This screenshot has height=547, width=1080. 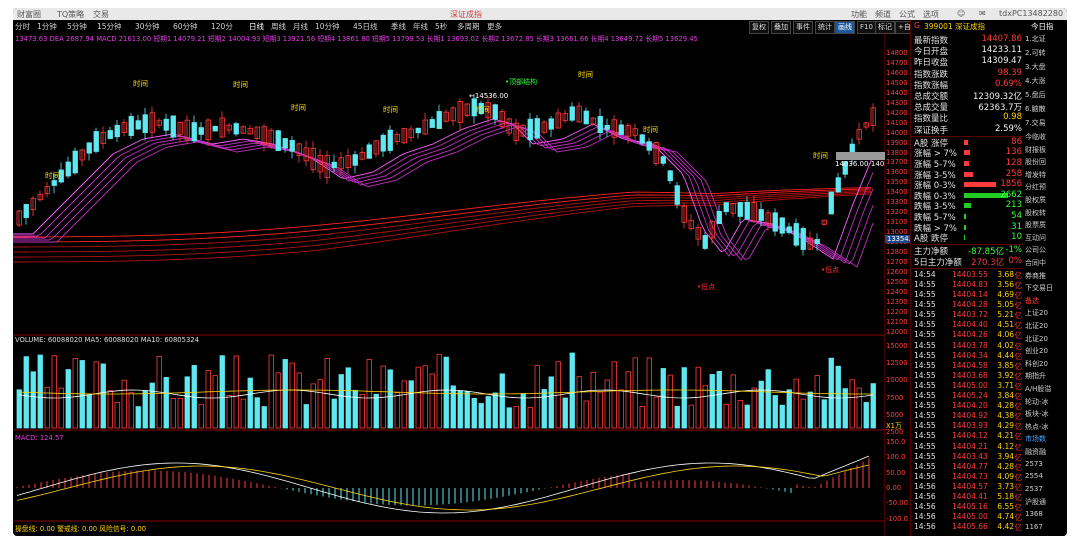 What do you see at coordinates (1046, 187) in the screenshot?
I see `side-list-item: 分红预` at bounding box center [1046, 187].